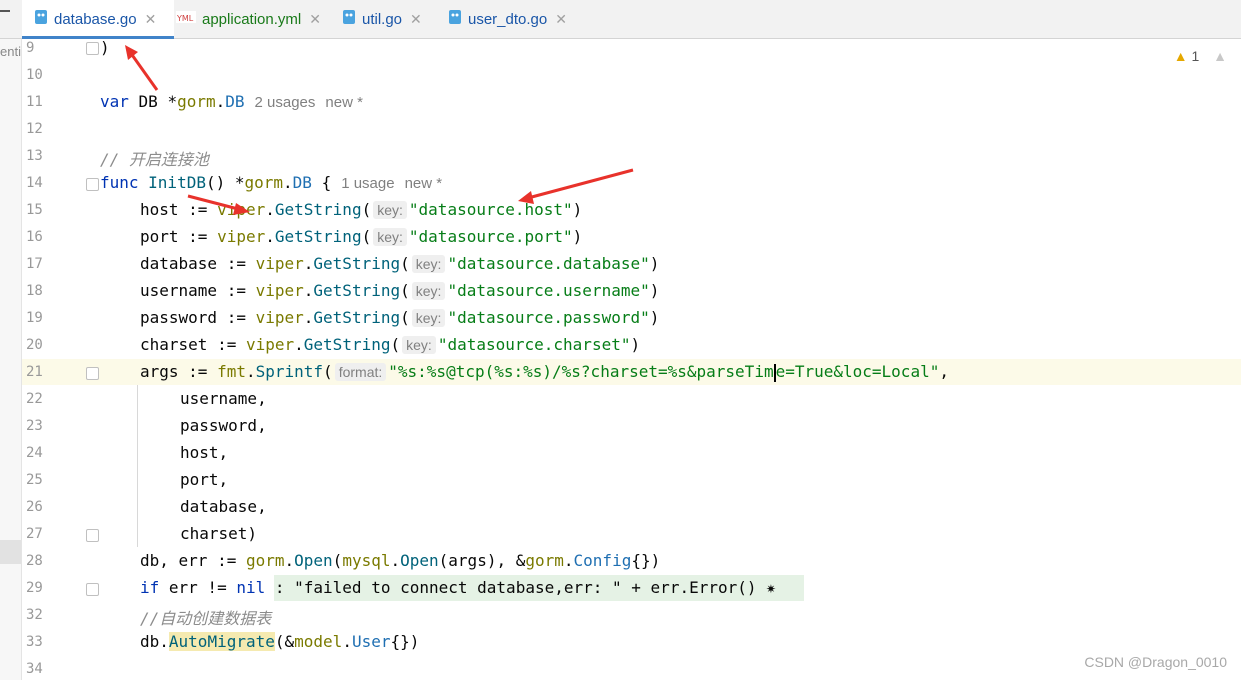 The image size is (1241, 680). Describe the element at coordinates (1155, 662) in the screenshot. I see `watermark: CSDN @Dragon_0010` at that location.